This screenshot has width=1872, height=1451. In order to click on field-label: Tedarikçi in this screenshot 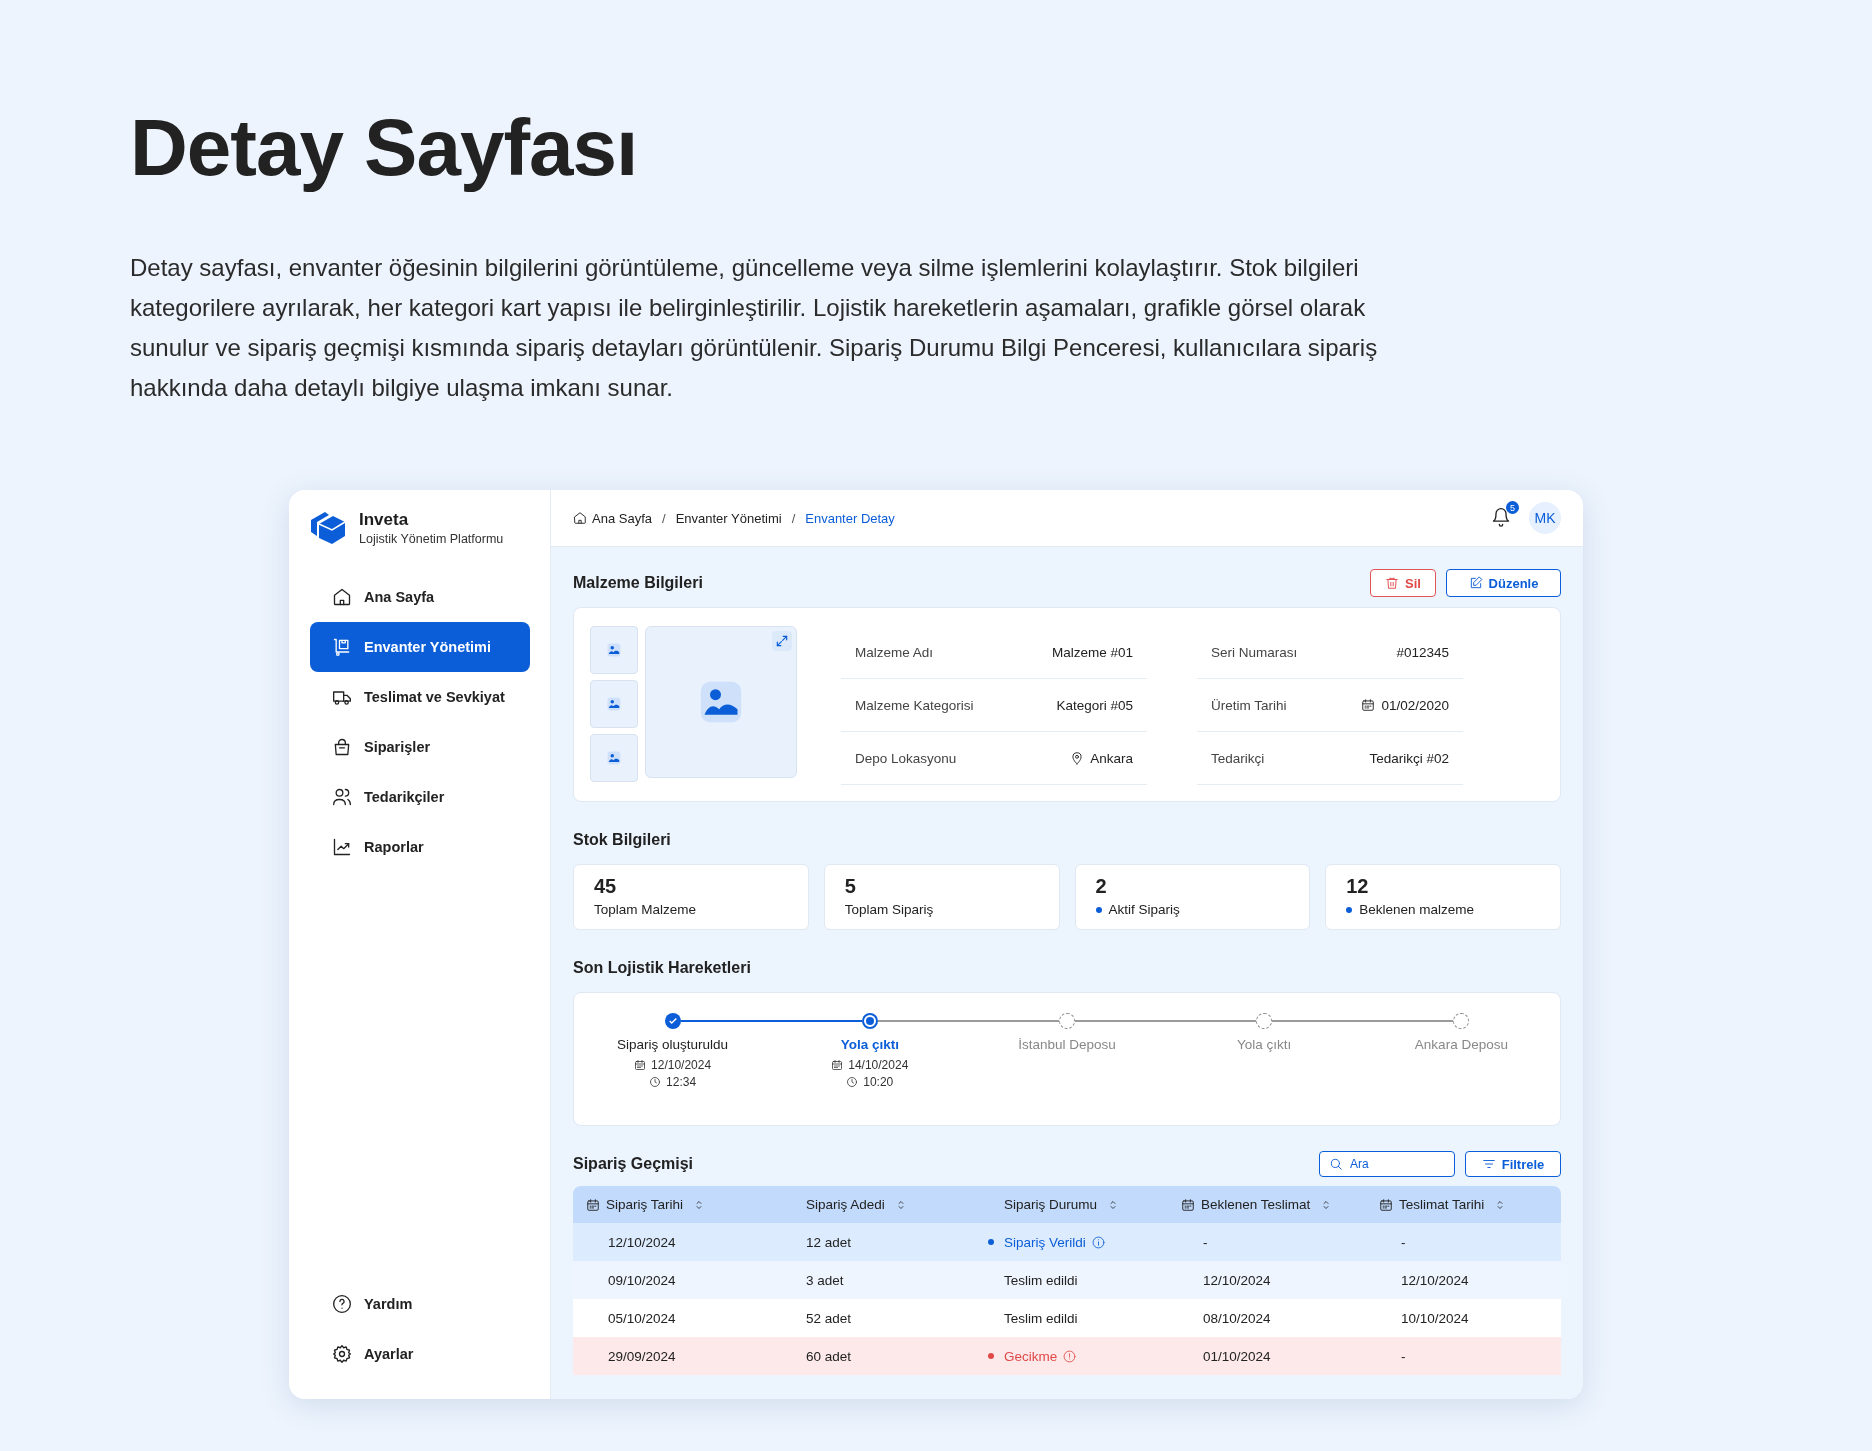, I will do `click(1238, 758)`.